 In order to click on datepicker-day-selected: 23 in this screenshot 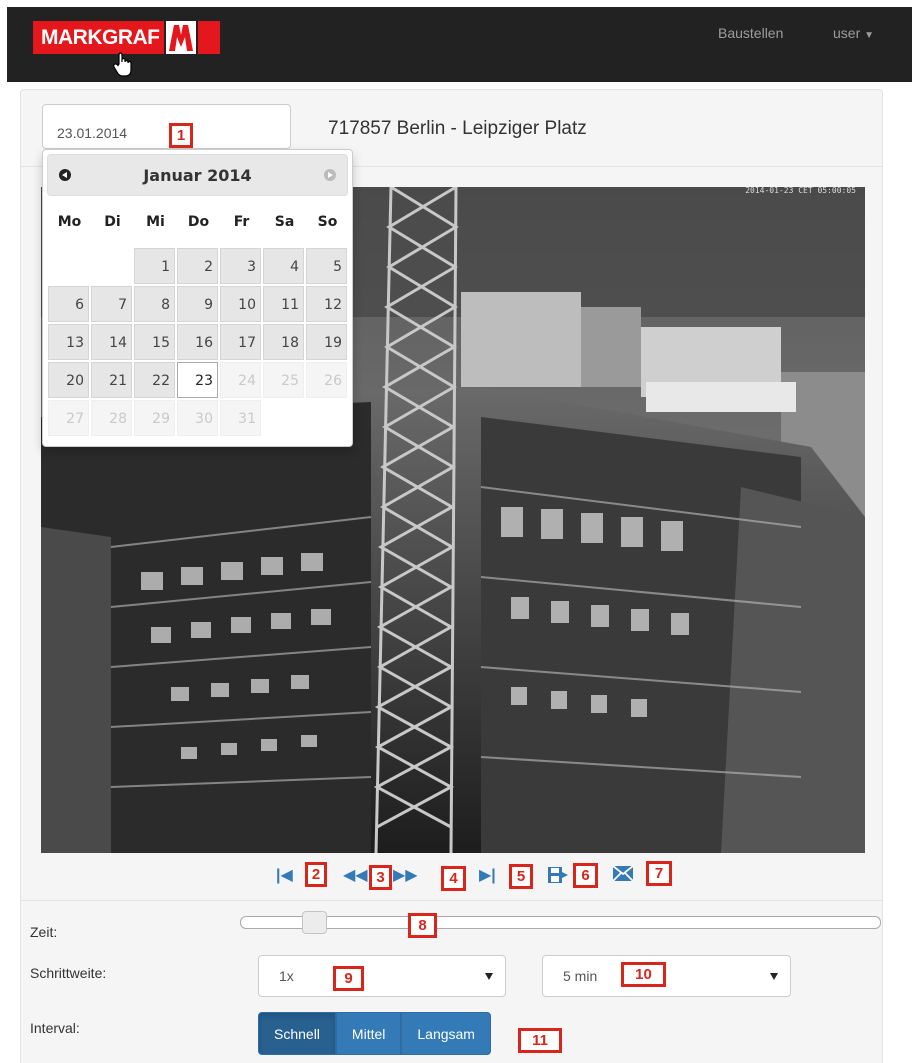, I will do `click(197, 380)`.